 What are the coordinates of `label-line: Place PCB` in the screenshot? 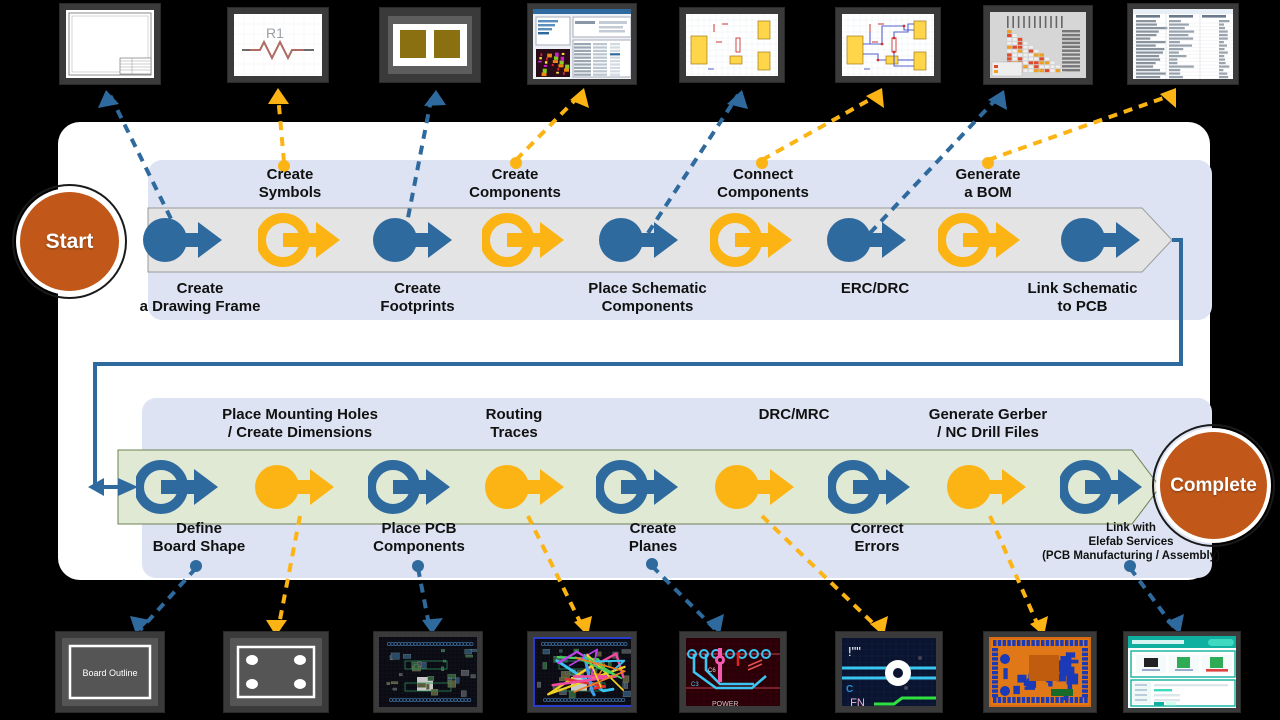 It's located at (419, 528).